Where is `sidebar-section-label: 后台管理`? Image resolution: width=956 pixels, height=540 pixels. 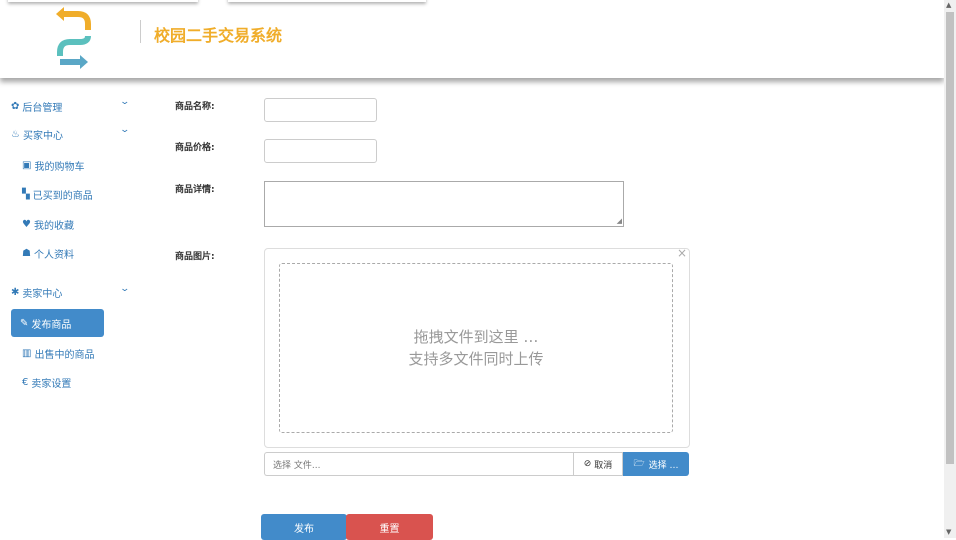
sidebar-section-label: 后台管理 is located at coordinates (42, 108).